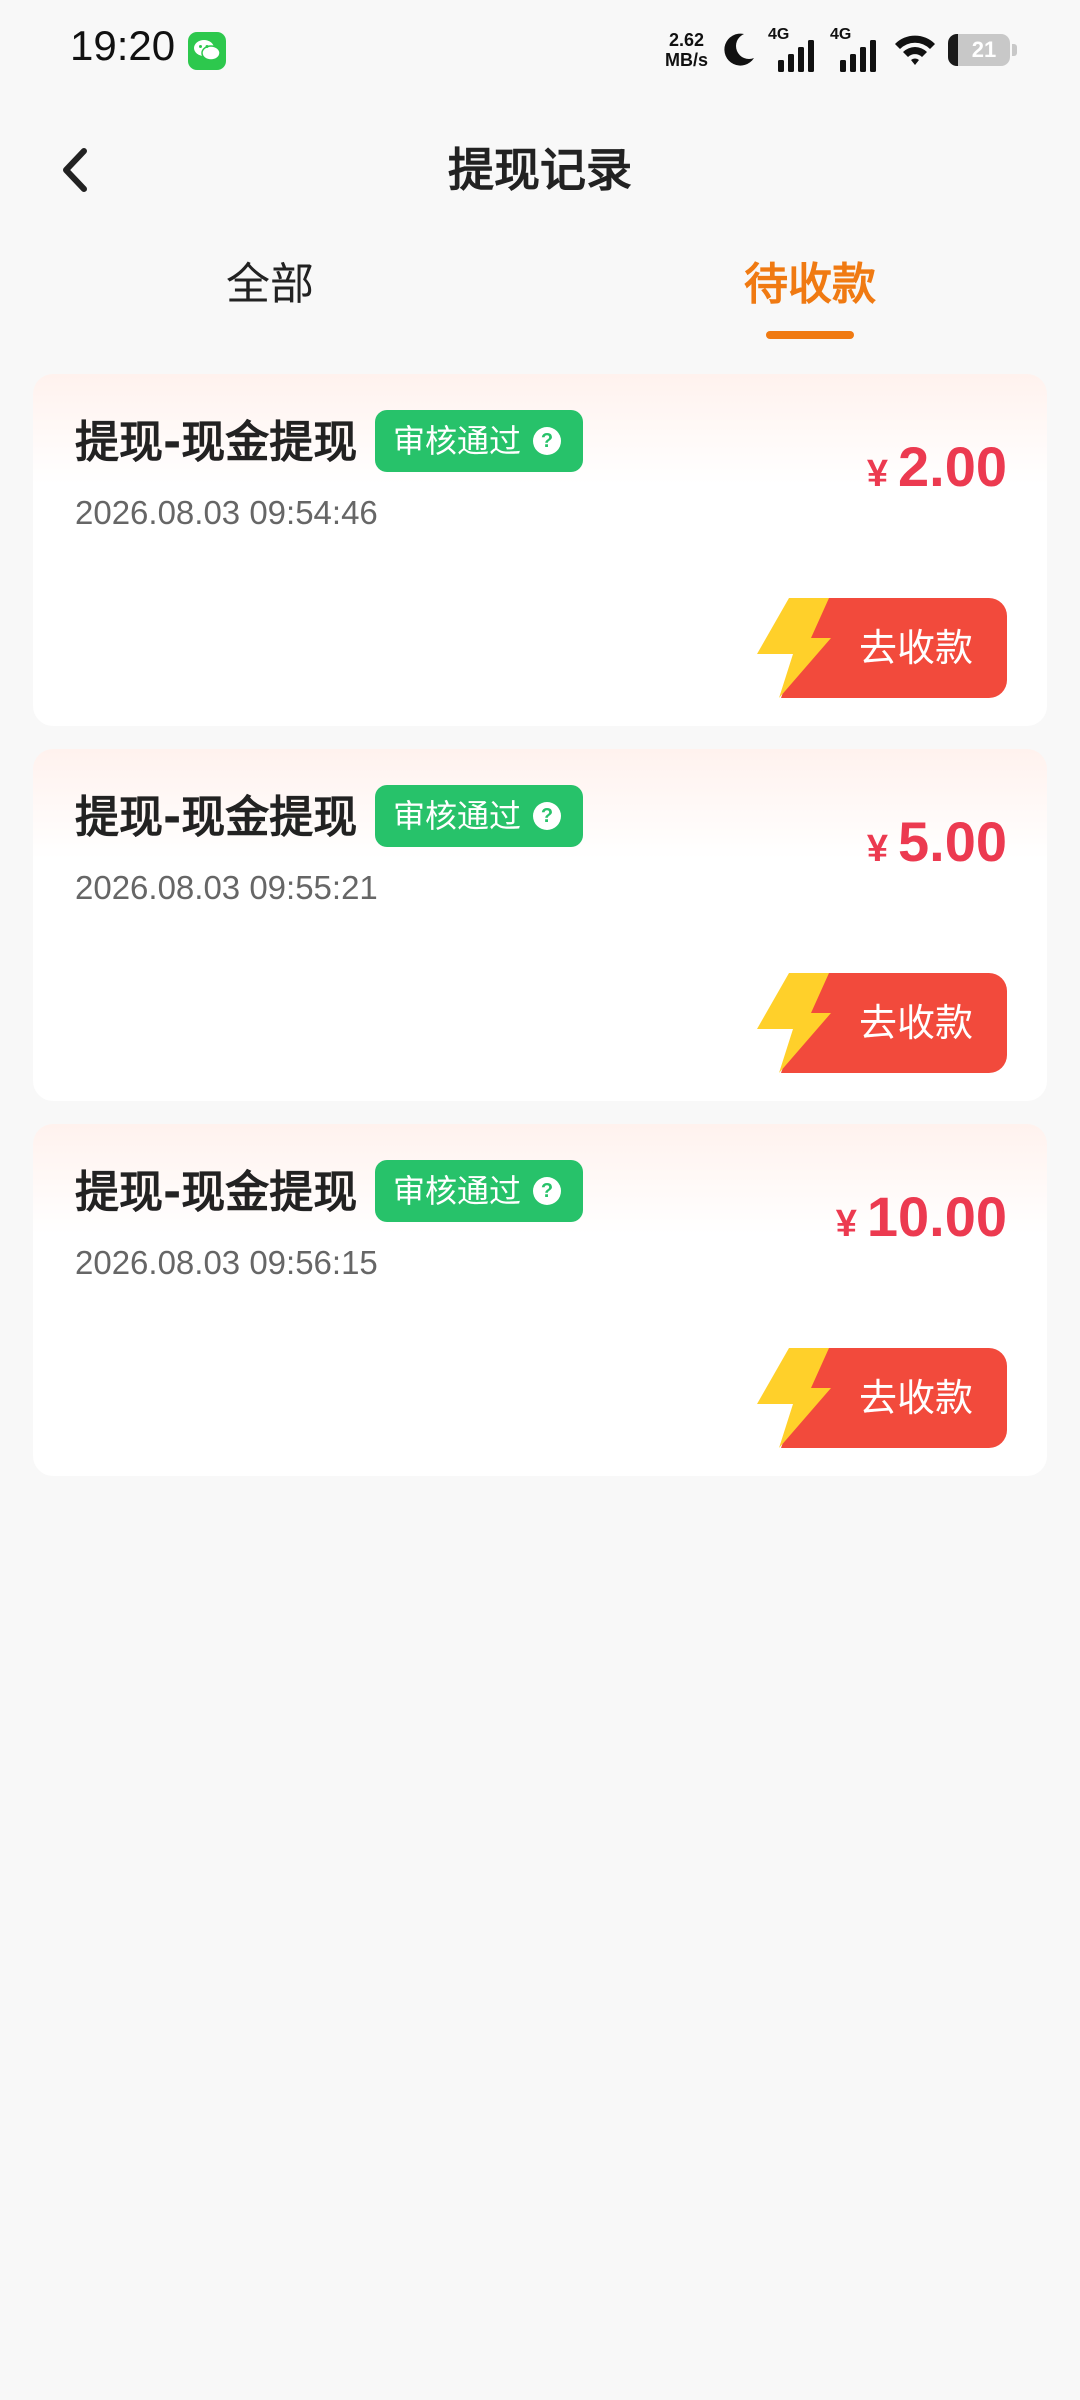 Image resolution: width=1080 pixels, height=2400 pixels. What do you see at coordinates (226, 512) in the screenshot?
I see `record-time: 2026.08.03 09:54:46` at bounding box center [226, 512].